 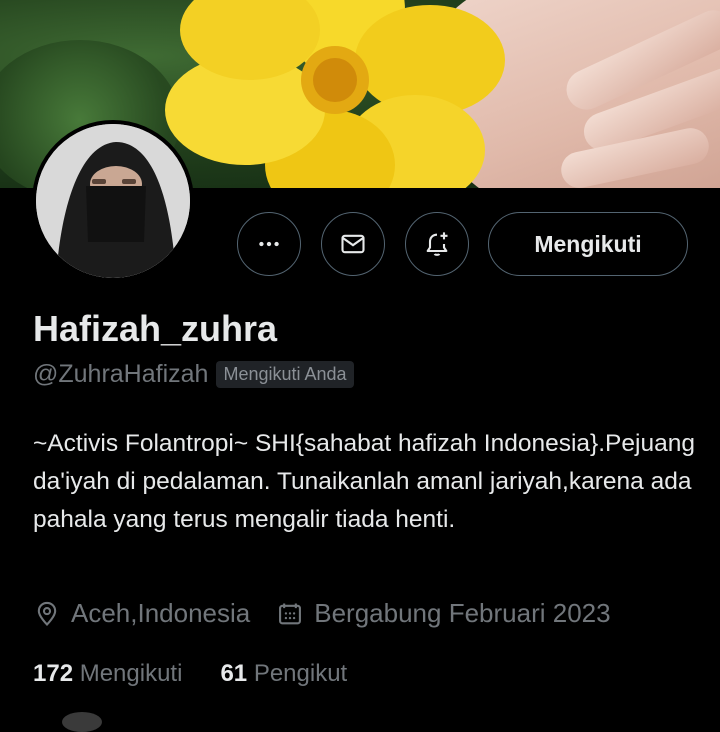 What do you see at coordinates (155, 328) in the screenshot?
I see `display-name: Hafizah_zuhra` at bounding box center [155, 328].